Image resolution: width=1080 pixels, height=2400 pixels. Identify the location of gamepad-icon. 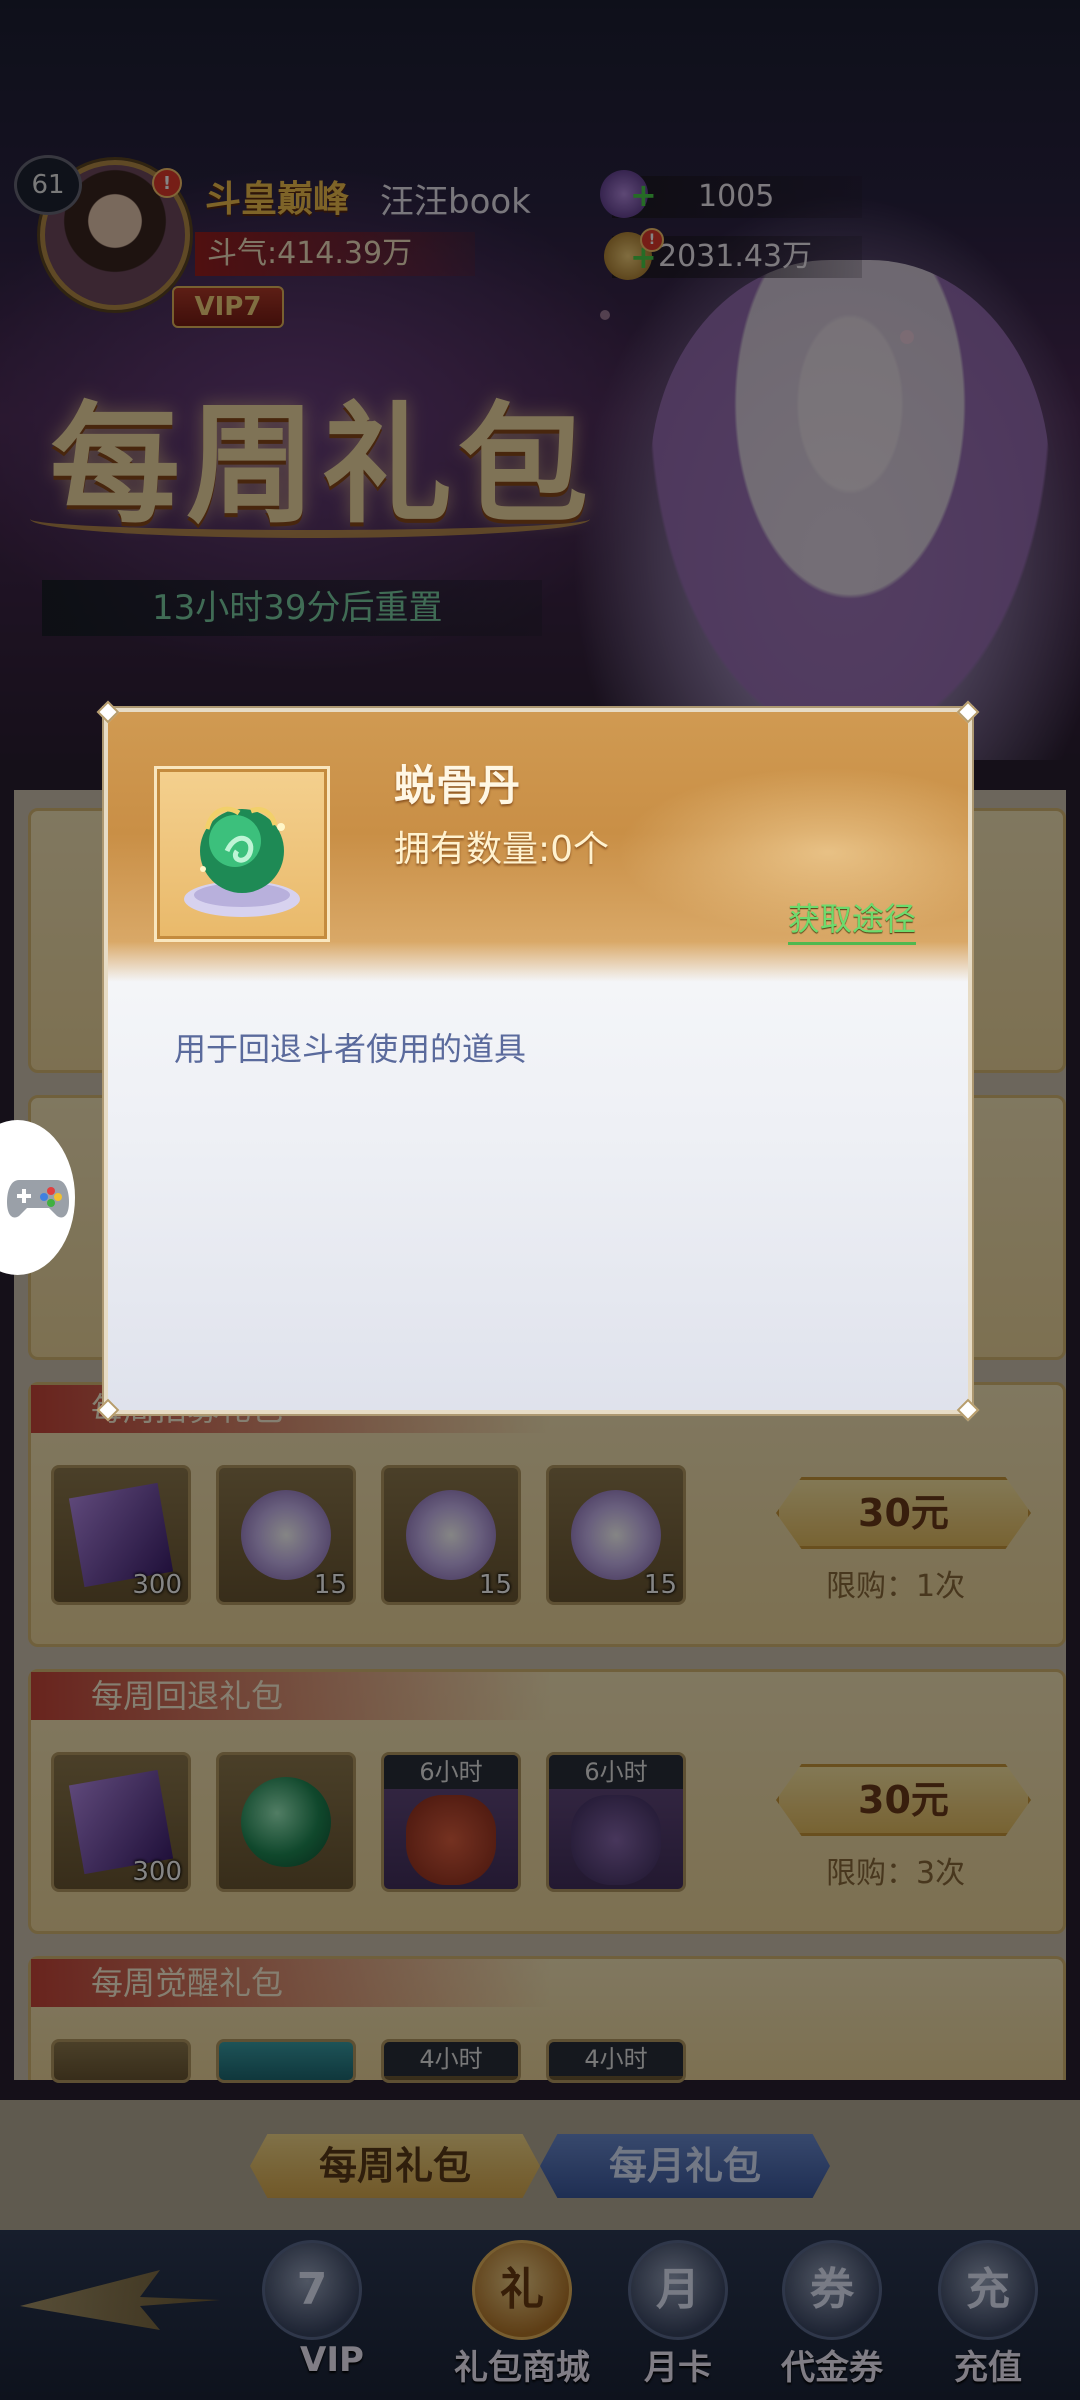
(37, 1198).